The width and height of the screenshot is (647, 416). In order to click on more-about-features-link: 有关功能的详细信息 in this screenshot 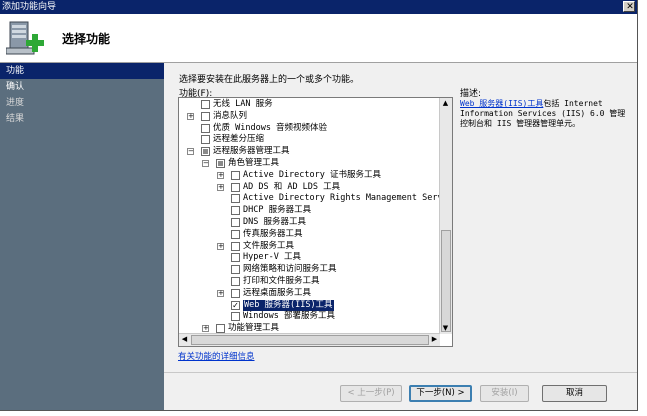, I will do `click(216, 356)`.